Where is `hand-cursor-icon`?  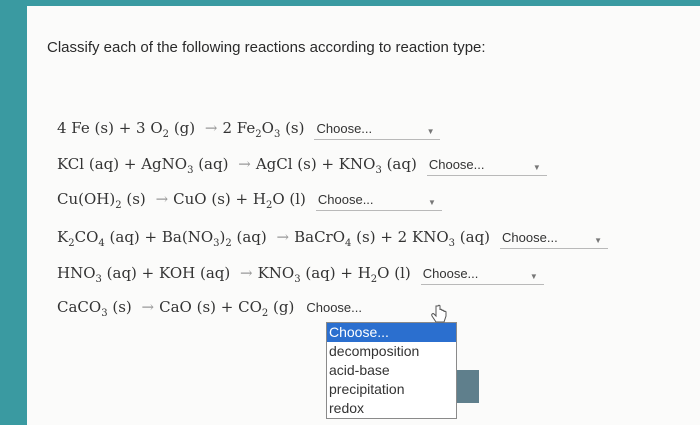
hand-cursor-icon is located at coordinates (439, 313).